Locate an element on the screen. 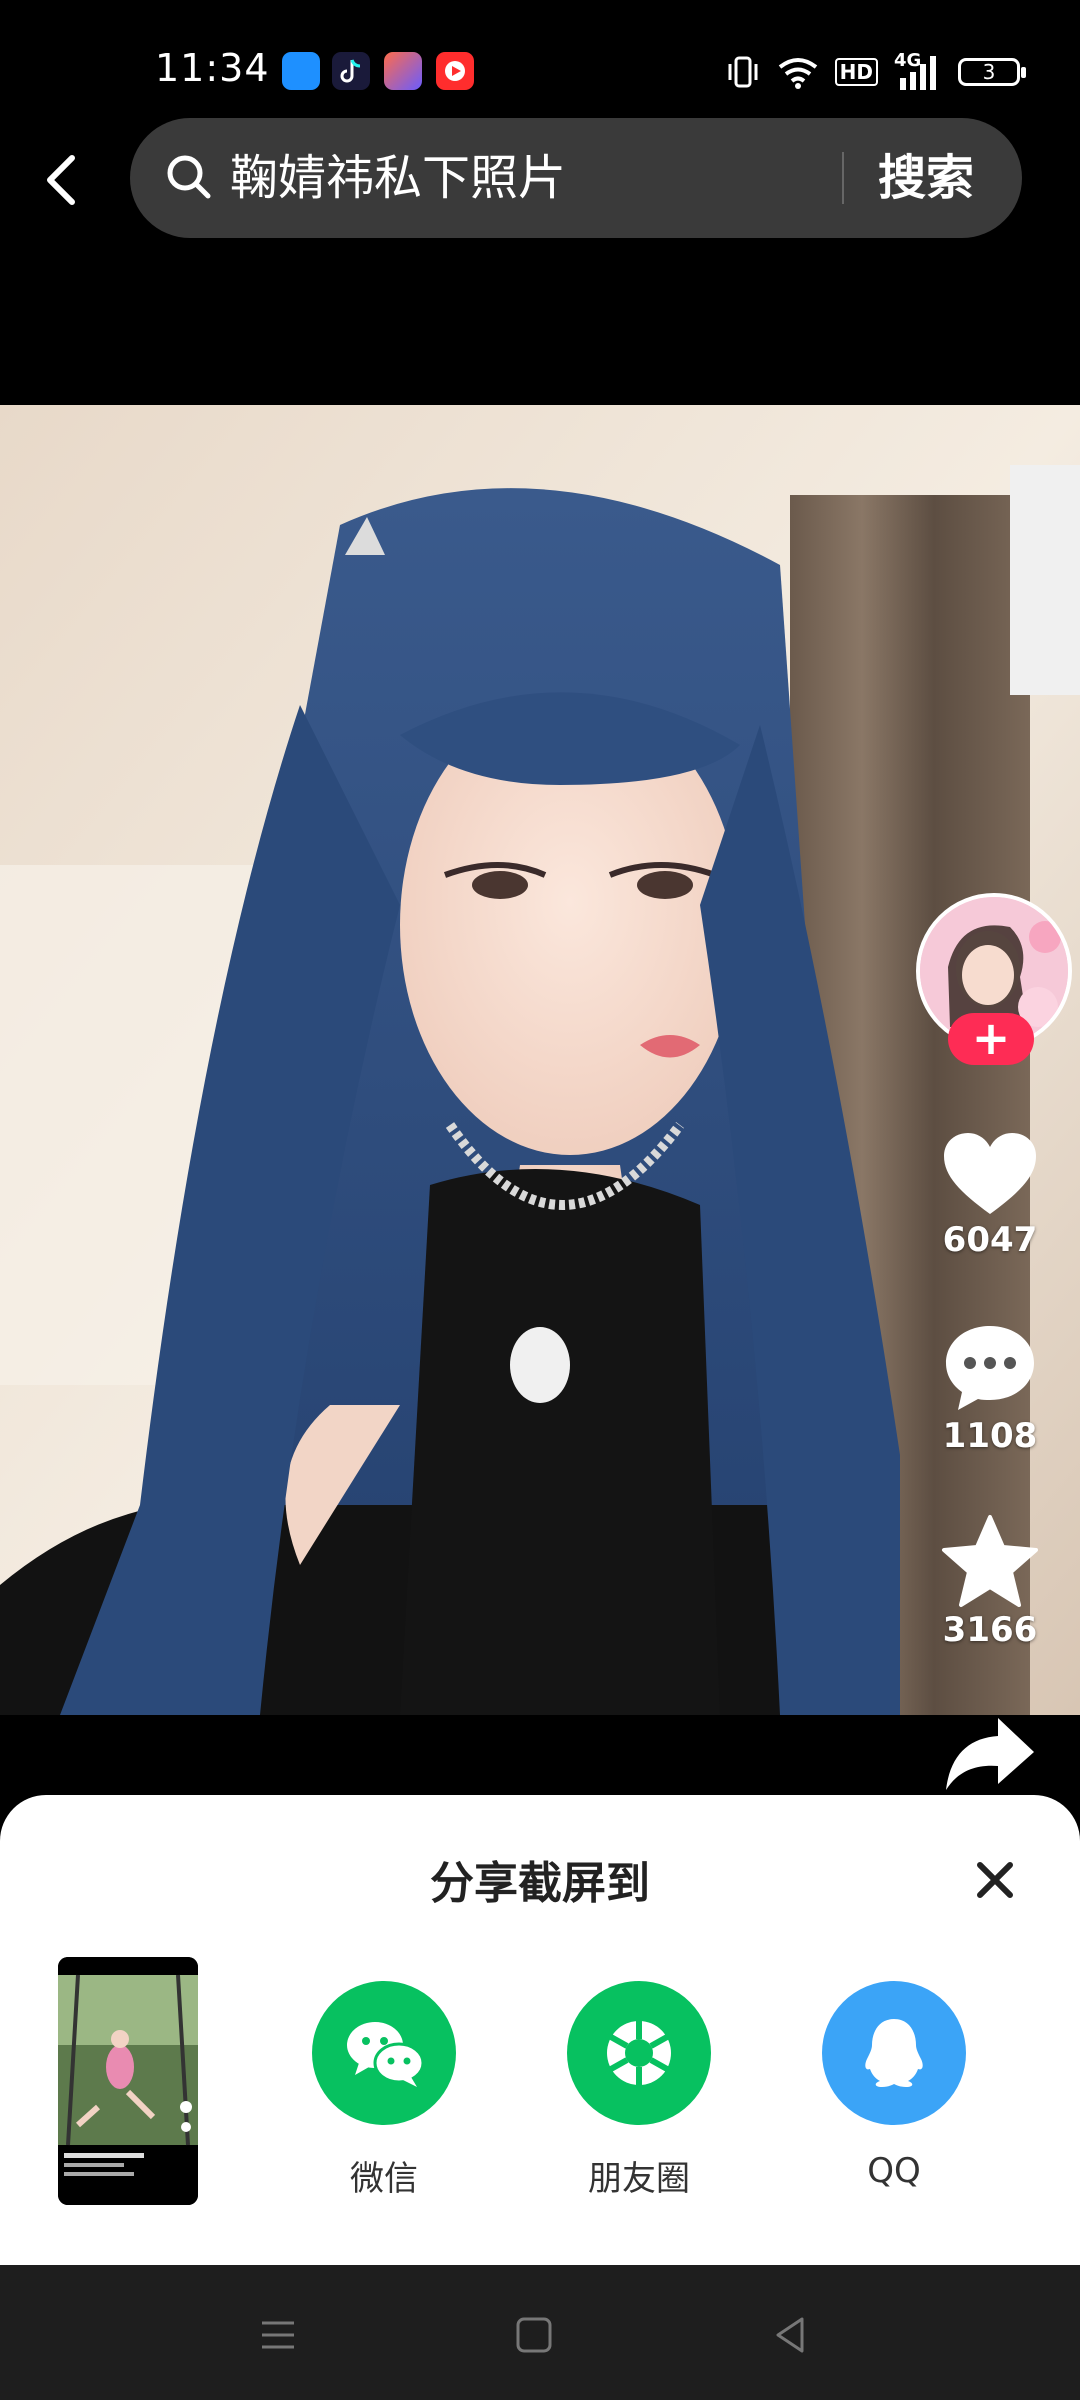 Image resolution: width=1080 pixels, height=2400 pixels. share-action is located at coordinates (990, 1752).